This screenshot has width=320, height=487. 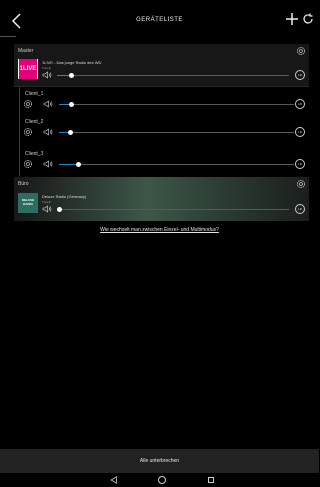 I want to click on station-name-buero: Deluxe Radio (Germany), so click(x=64, y=196).